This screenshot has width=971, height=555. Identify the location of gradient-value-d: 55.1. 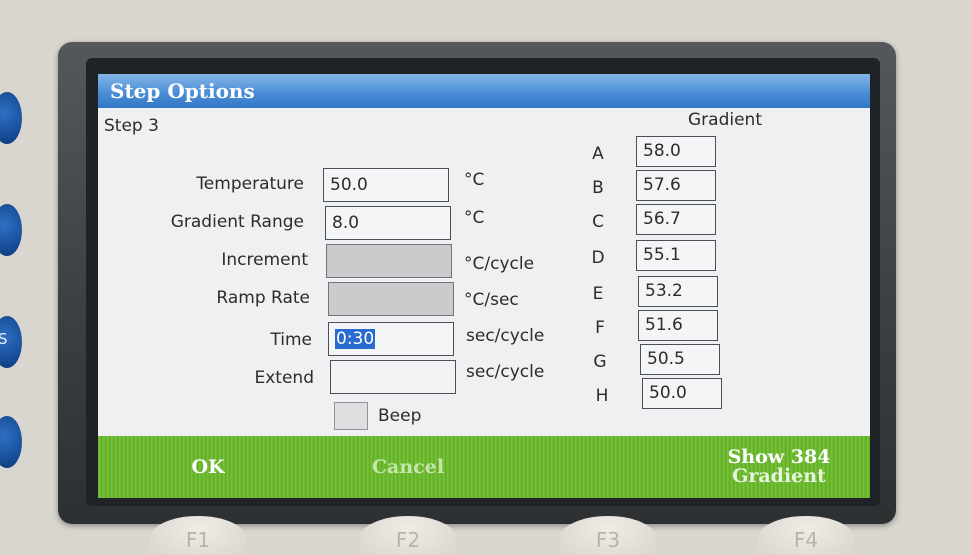
(676, 255).